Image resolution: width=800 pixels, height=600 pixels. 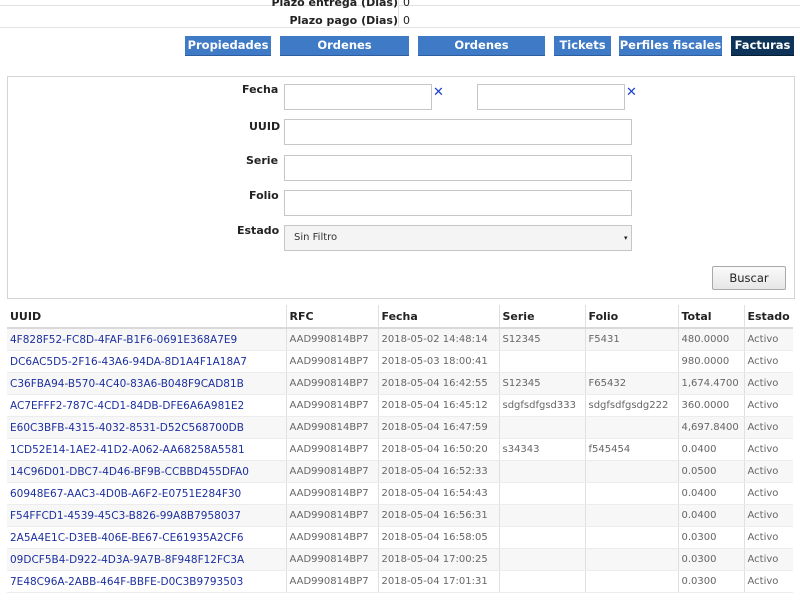 What do you see at coordinates (146, 427) in the screenshot?
I see `cell-uuid: E60C3BFB-4315-4032-8531-D52C568700DB` at bounding box center [146, 427].